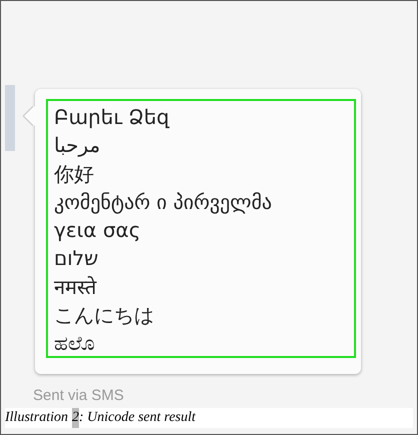 The image size is (418, 435). I want to click on caption-label: Illustration, so click(36, 418).